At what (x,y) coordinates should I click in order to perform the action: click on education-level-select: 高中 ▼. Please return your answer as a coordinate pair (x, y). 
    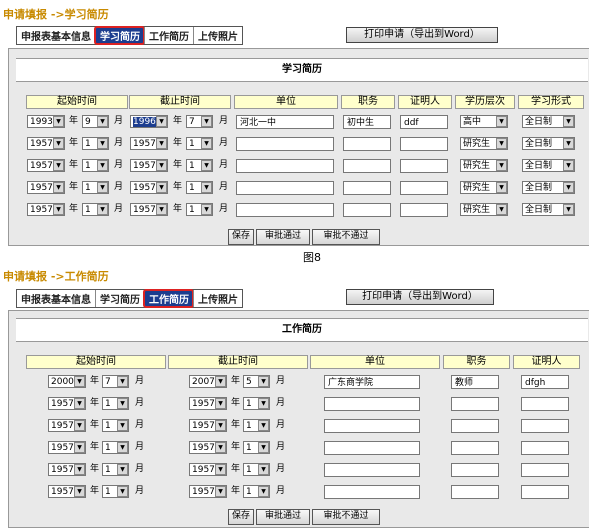
    Looking at the image, I should click on (484, 121).